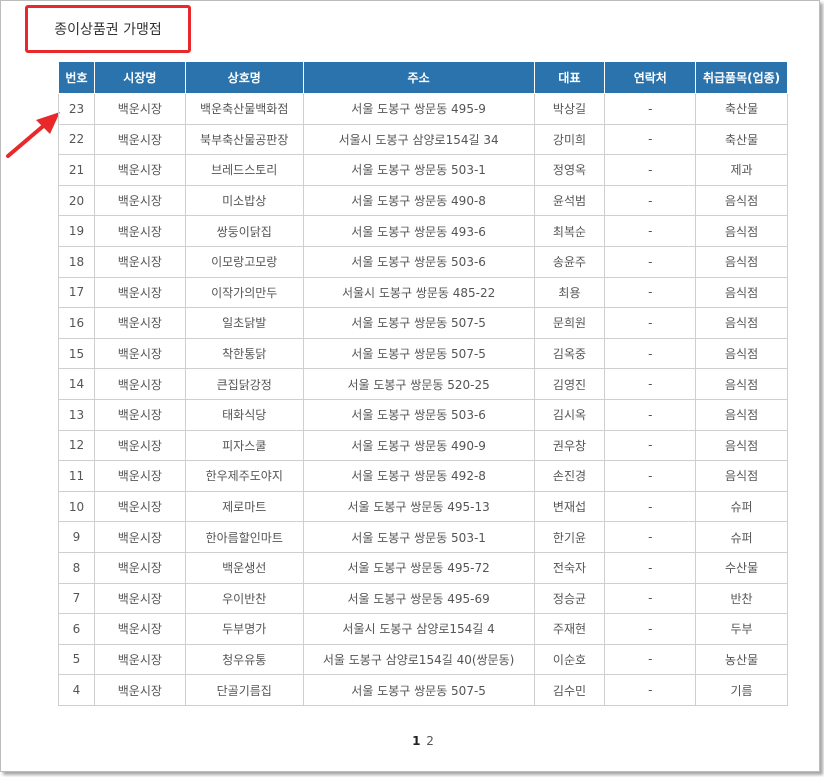  What do you see at coordinates (244, 261) in the screenshot?
I see `cell-store: 이모랑고모랑` at bounding box center [244, 261].